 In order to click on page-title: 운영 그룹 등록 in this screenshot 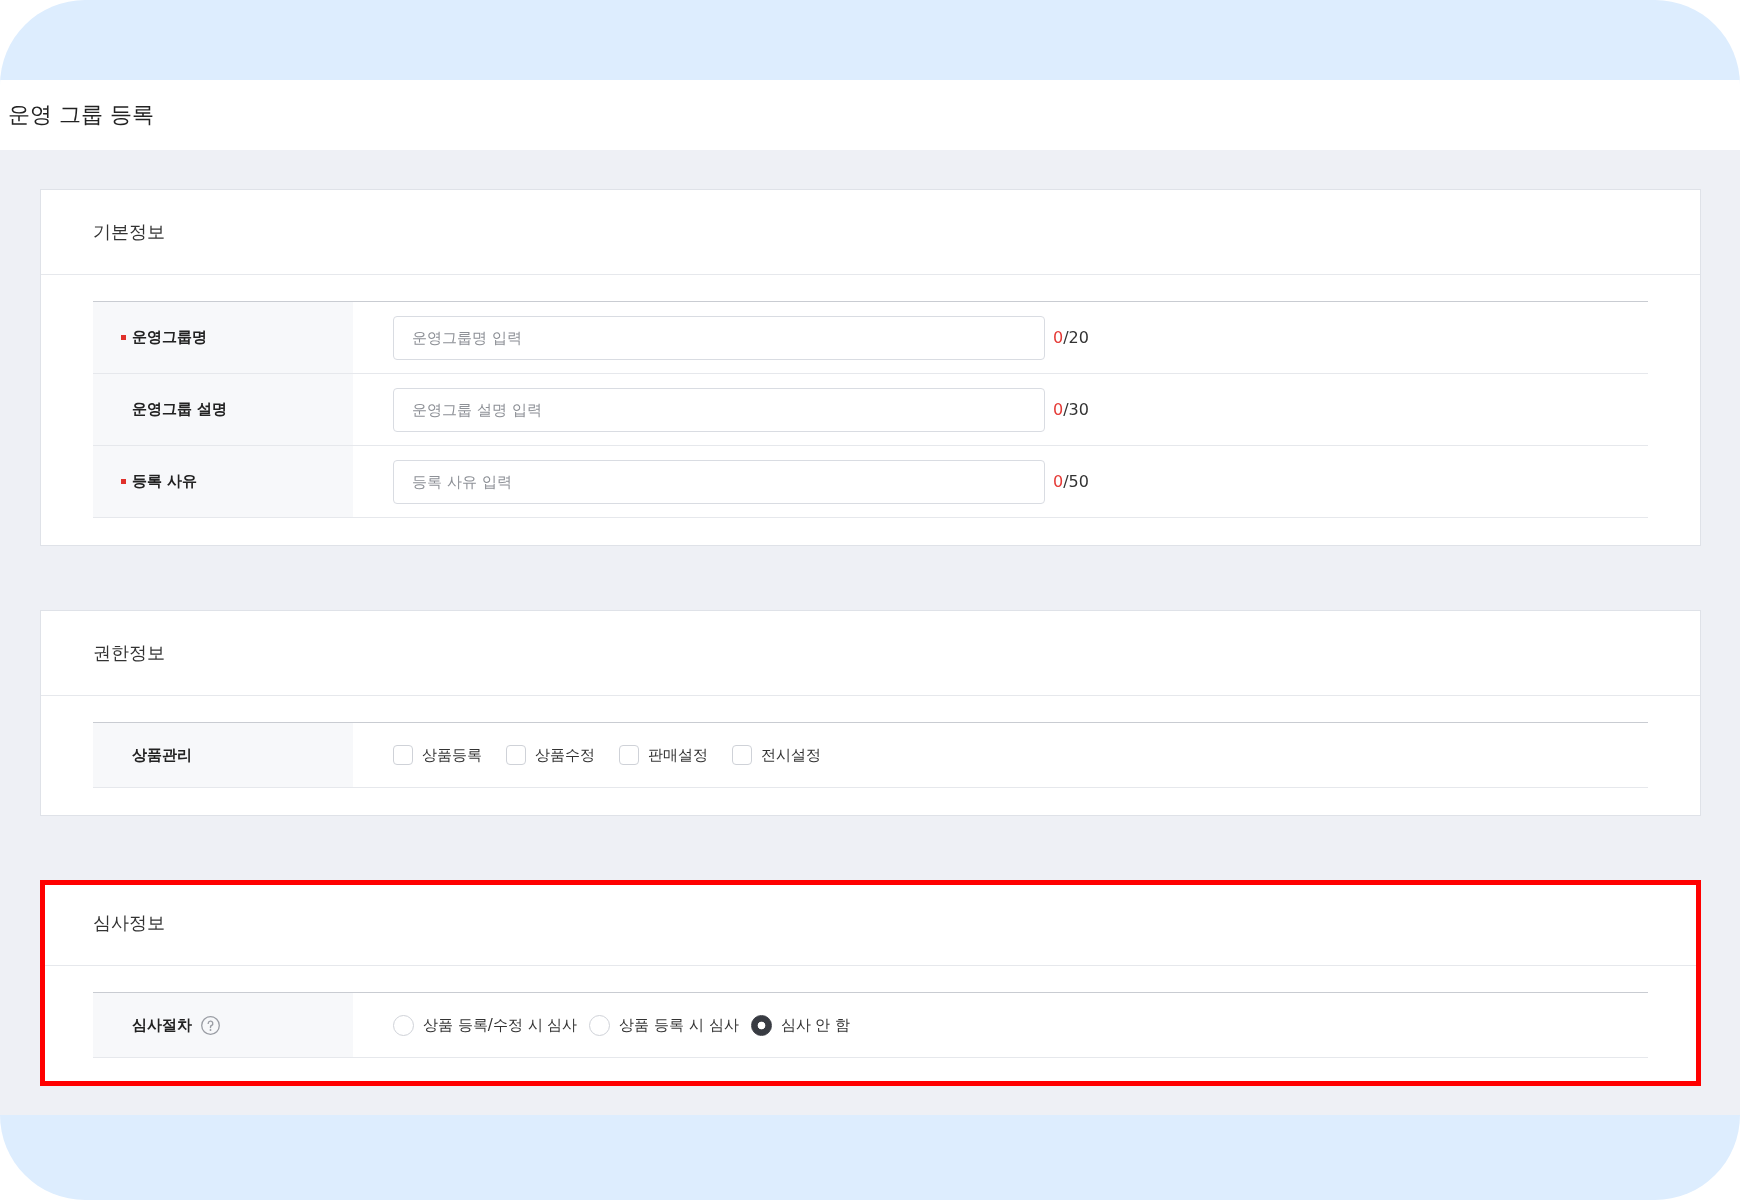, I will do `click(81, 115)`.